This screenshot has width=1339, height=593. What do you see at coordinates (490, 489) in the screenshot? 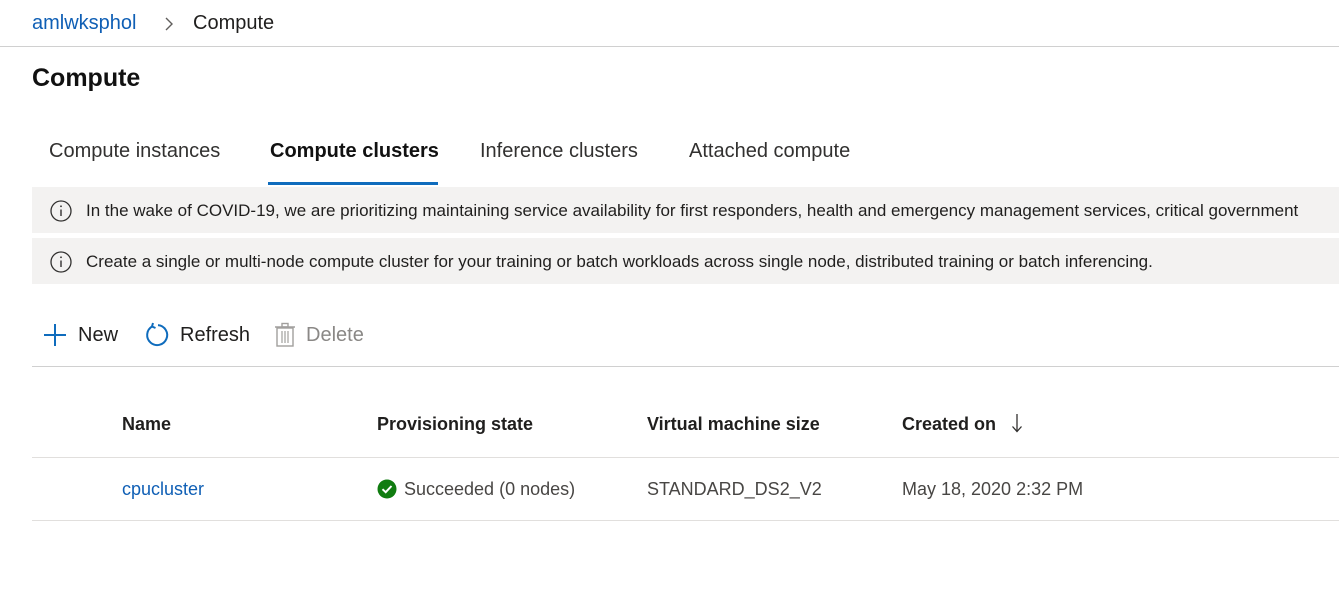
I see `provisioning-state: Succeeded (0 nodes)` at bounding box center [490, 489].